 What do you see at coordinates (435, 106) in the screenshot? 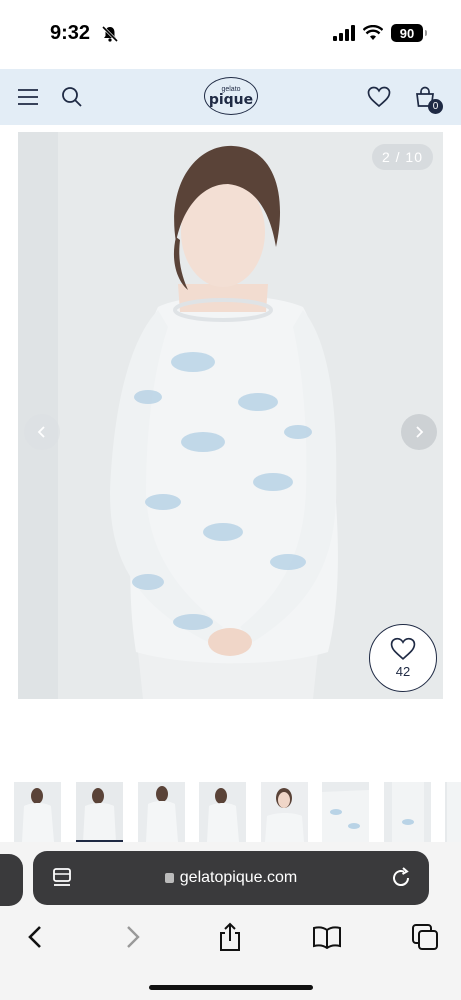
I see `cart-count-badge: 0` at bounding box center [435, 106].